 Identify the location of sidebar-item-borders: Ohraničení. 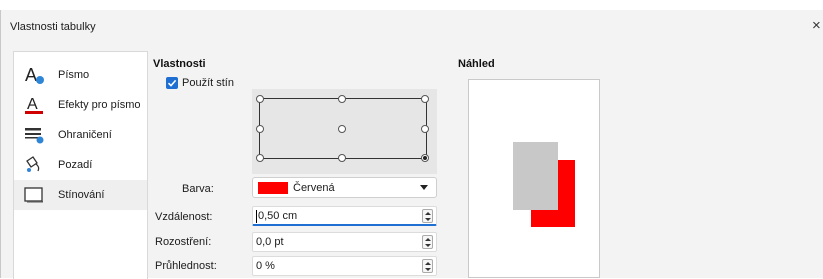
(80, 135).